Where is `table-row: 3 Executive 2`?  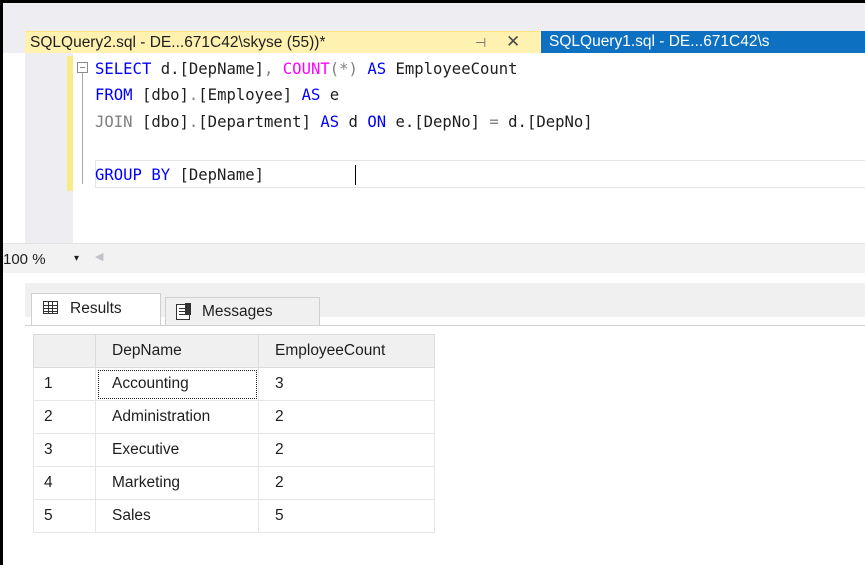 table-row: 3 Executive 2 is located at coordinates (234, 450).